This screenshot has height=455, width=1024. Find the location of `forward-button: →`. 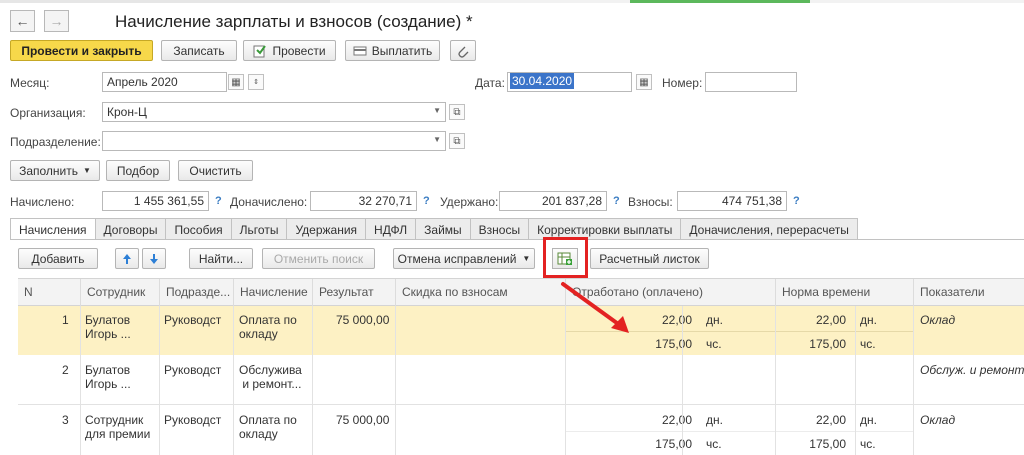

forward-button: → is located at coordinates (56, 21).